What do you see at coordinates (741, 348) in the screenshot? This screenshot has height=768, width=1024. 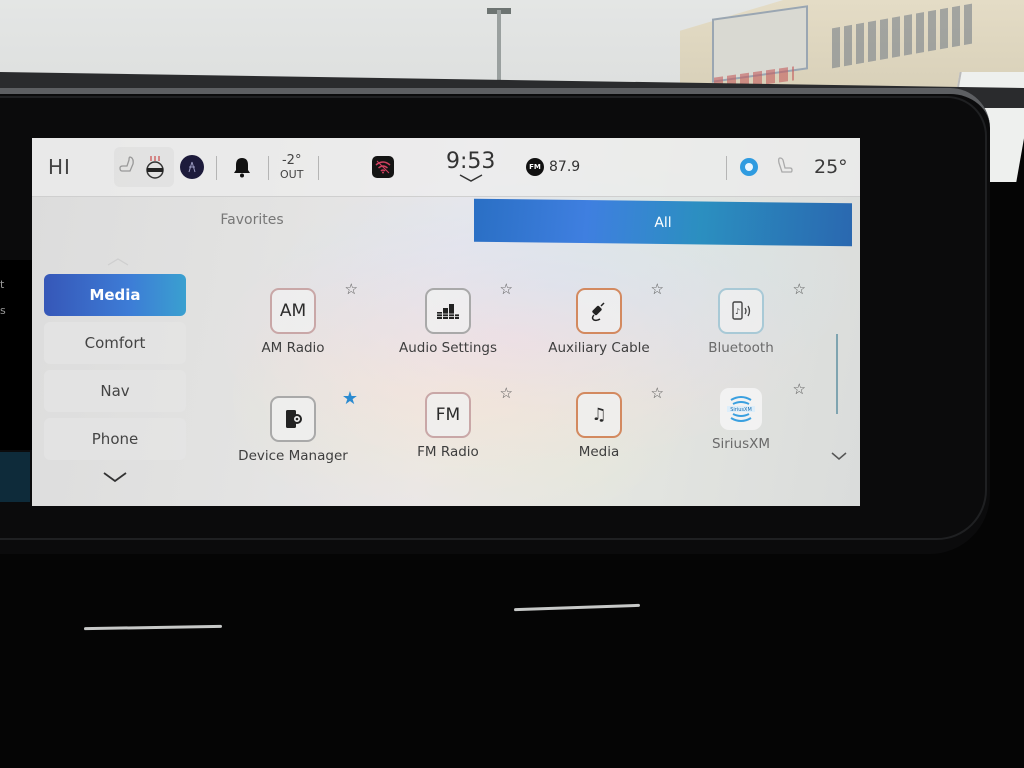 I see `app-label: Bluetooth` at bounding box center [741, 348].